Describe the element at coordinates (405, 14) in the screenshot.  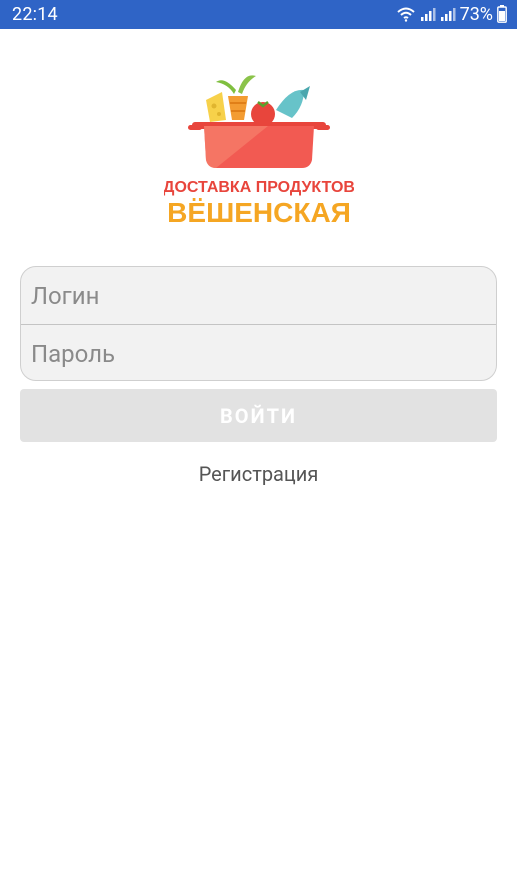
I see `wifi-icon` at that location.